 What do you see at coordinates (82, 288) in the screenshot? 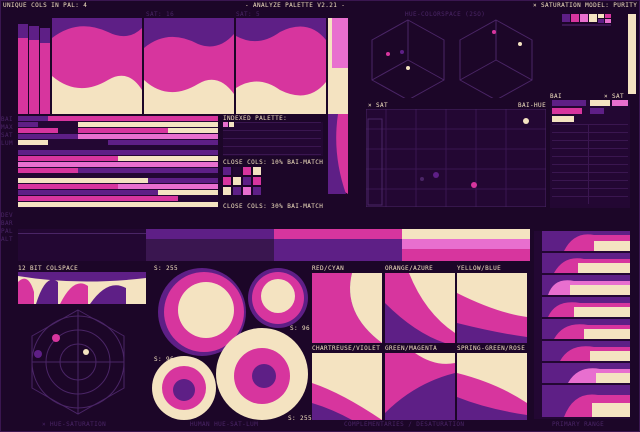
I see `colspace-strip` at bounding box center [82, 288].